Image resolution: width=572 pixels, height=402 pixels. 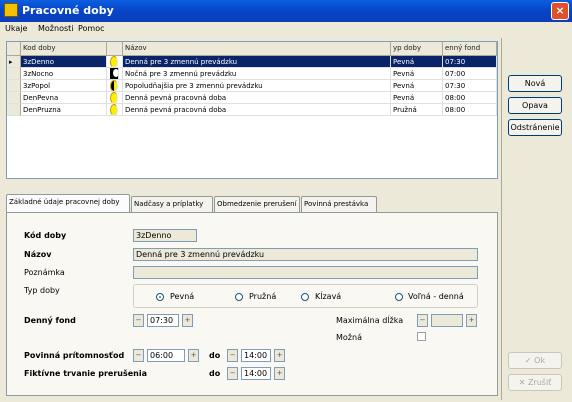 What do you see at coordinates (535, 127) in the screenshot?
I see `odstranenie-button: Odstránenie` at bounding box center [535, 127].